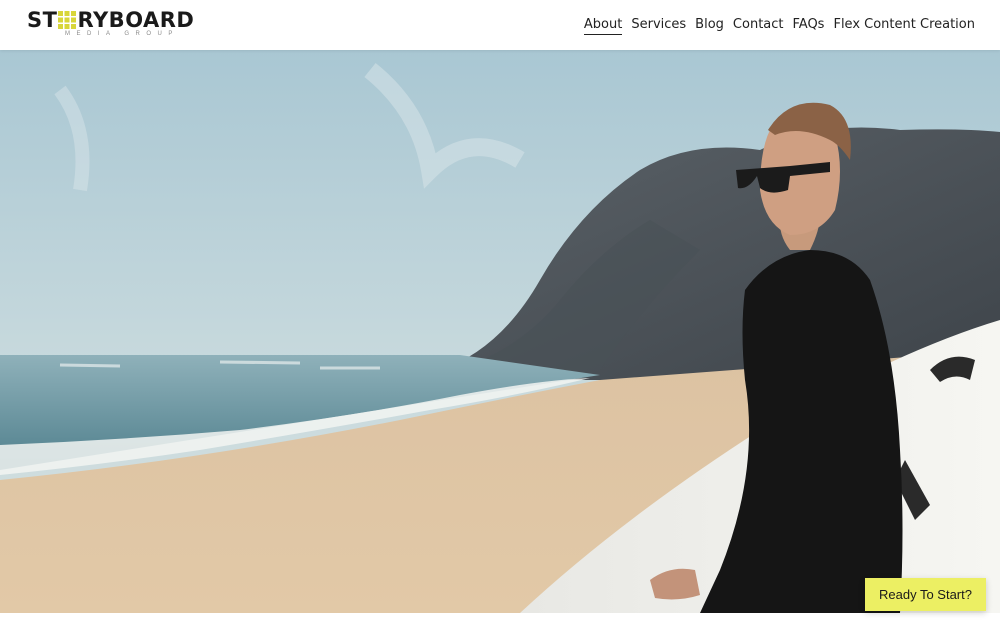 This screenshot has height=625, width=1000. I want to click on logo-wordmark: ST RYBOARD, so click(110, 20).